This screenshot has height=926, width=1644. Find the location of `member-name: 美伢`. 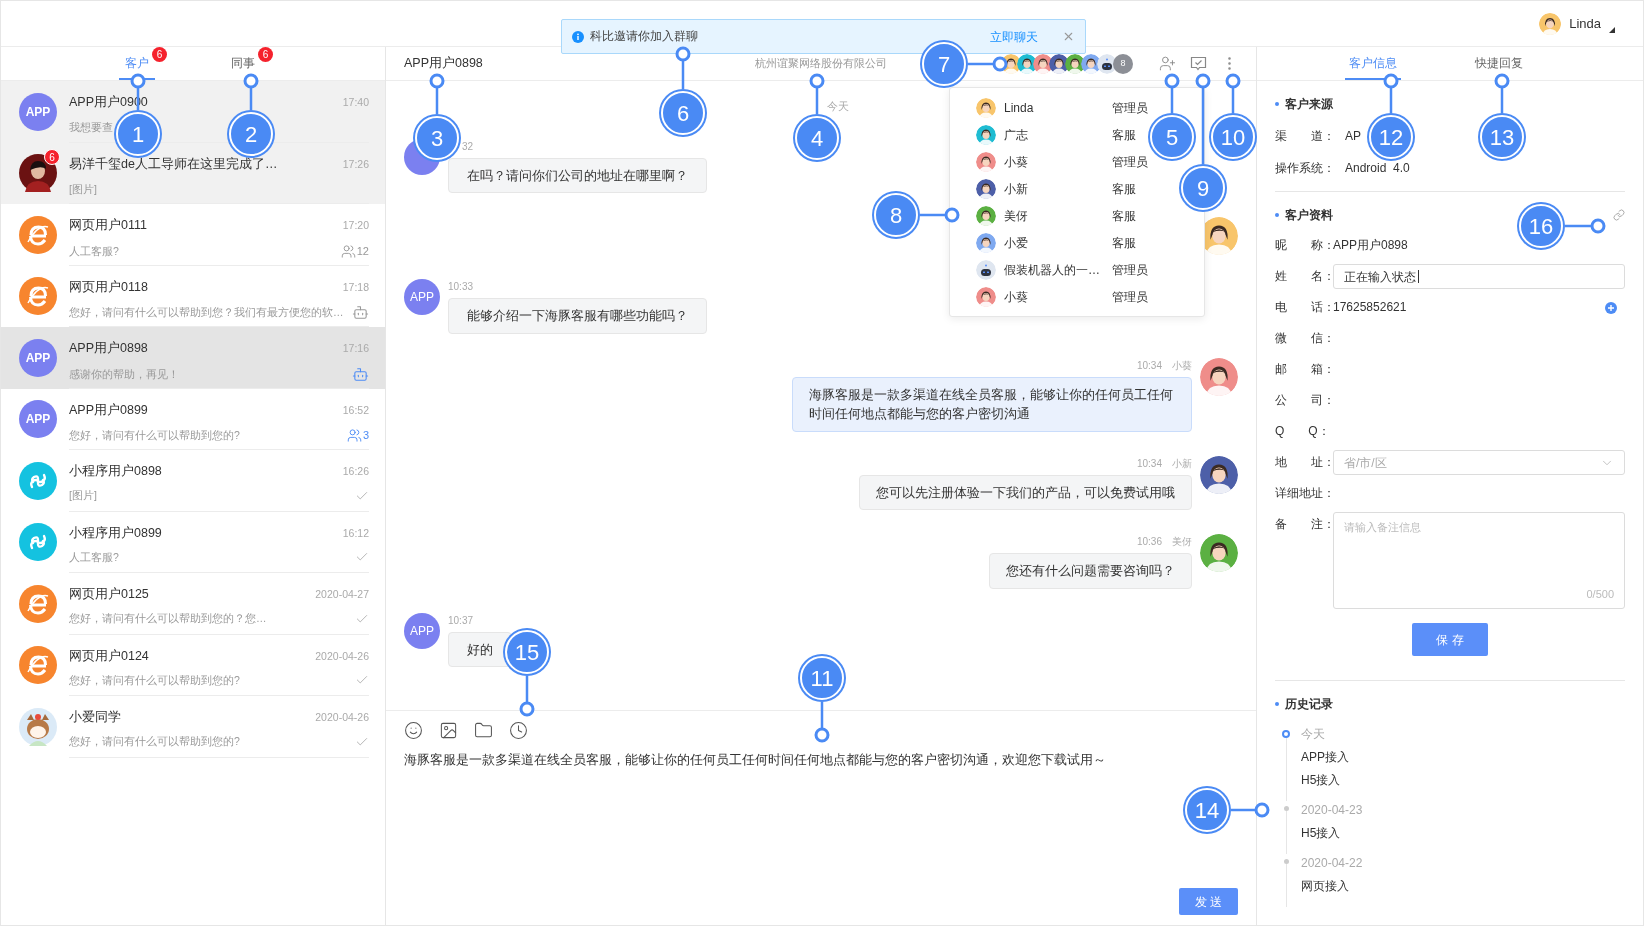

member-name: 美伢 is located at coordinates (1054, 215).